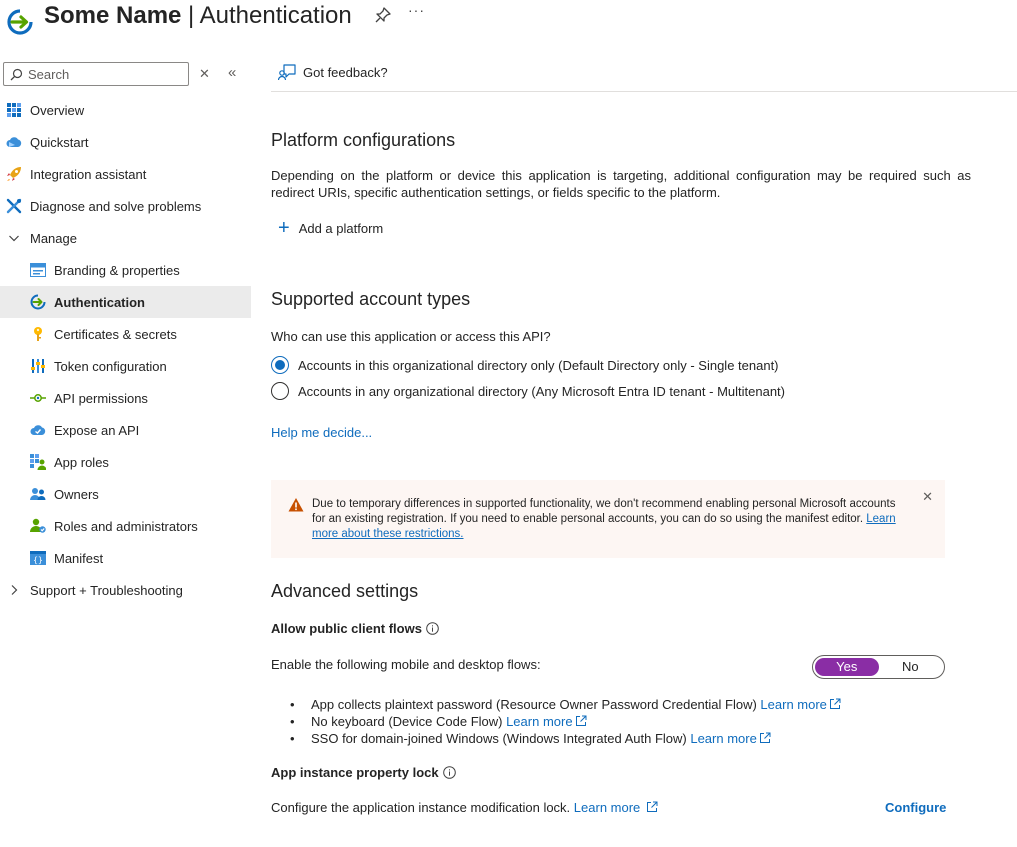 This screenshot has width=1017, height=847. Describe the element at coordinates (38, 334) in the screenshot. I see `key-icon` at that location.